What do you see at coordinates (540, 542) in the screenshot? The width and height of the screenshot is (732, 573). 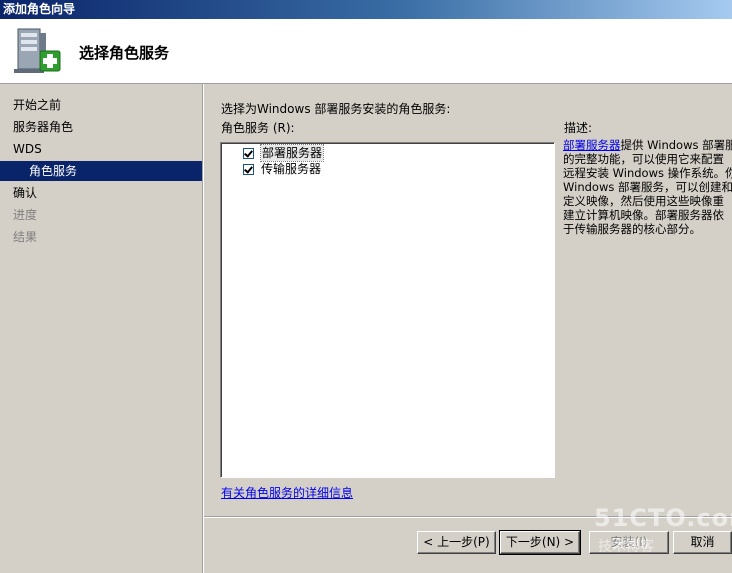 I see `next-button: 下一步(N) >` at bounding box center [540, 542].